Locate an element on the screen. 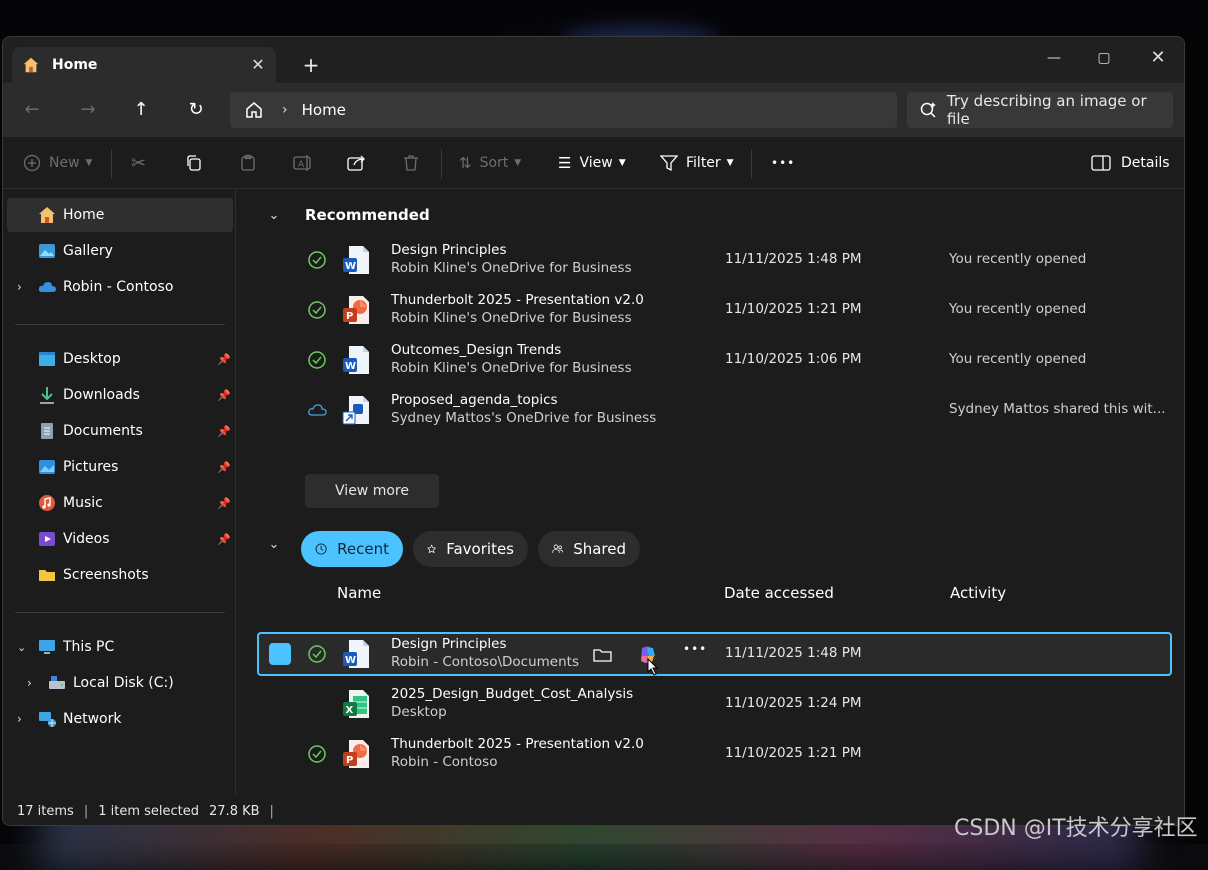 The width and height of the screenshot is (1208, 870). item-count: 17 items is located at coordinates (45, 811).